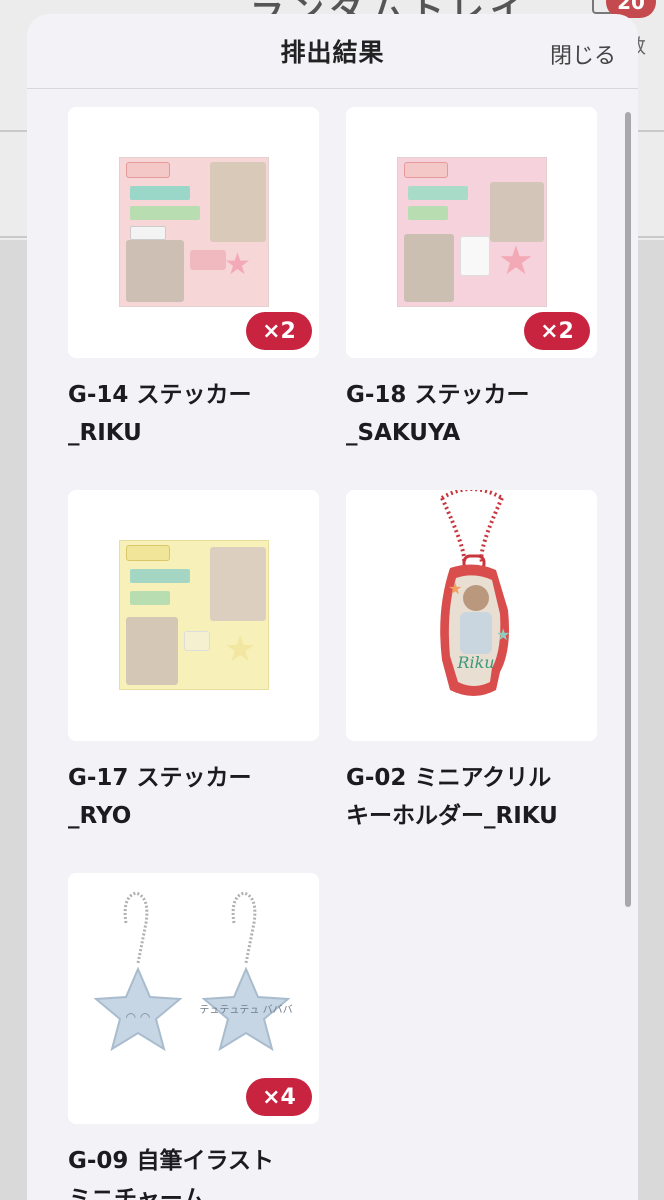 The image size is (664, 1200). I want to click on star-charm-icon, so click(138, 1009).